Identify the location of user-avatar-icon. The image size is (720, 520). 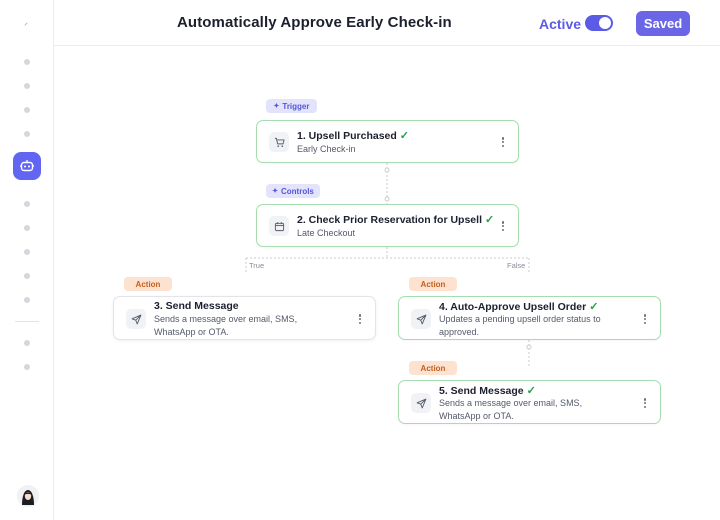
(28, 496).